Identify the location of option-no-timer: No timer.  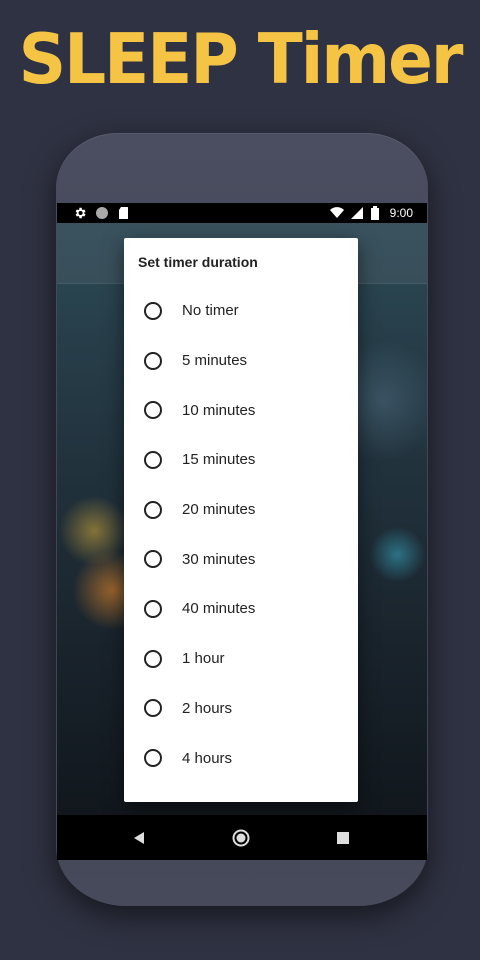
(241, 311).